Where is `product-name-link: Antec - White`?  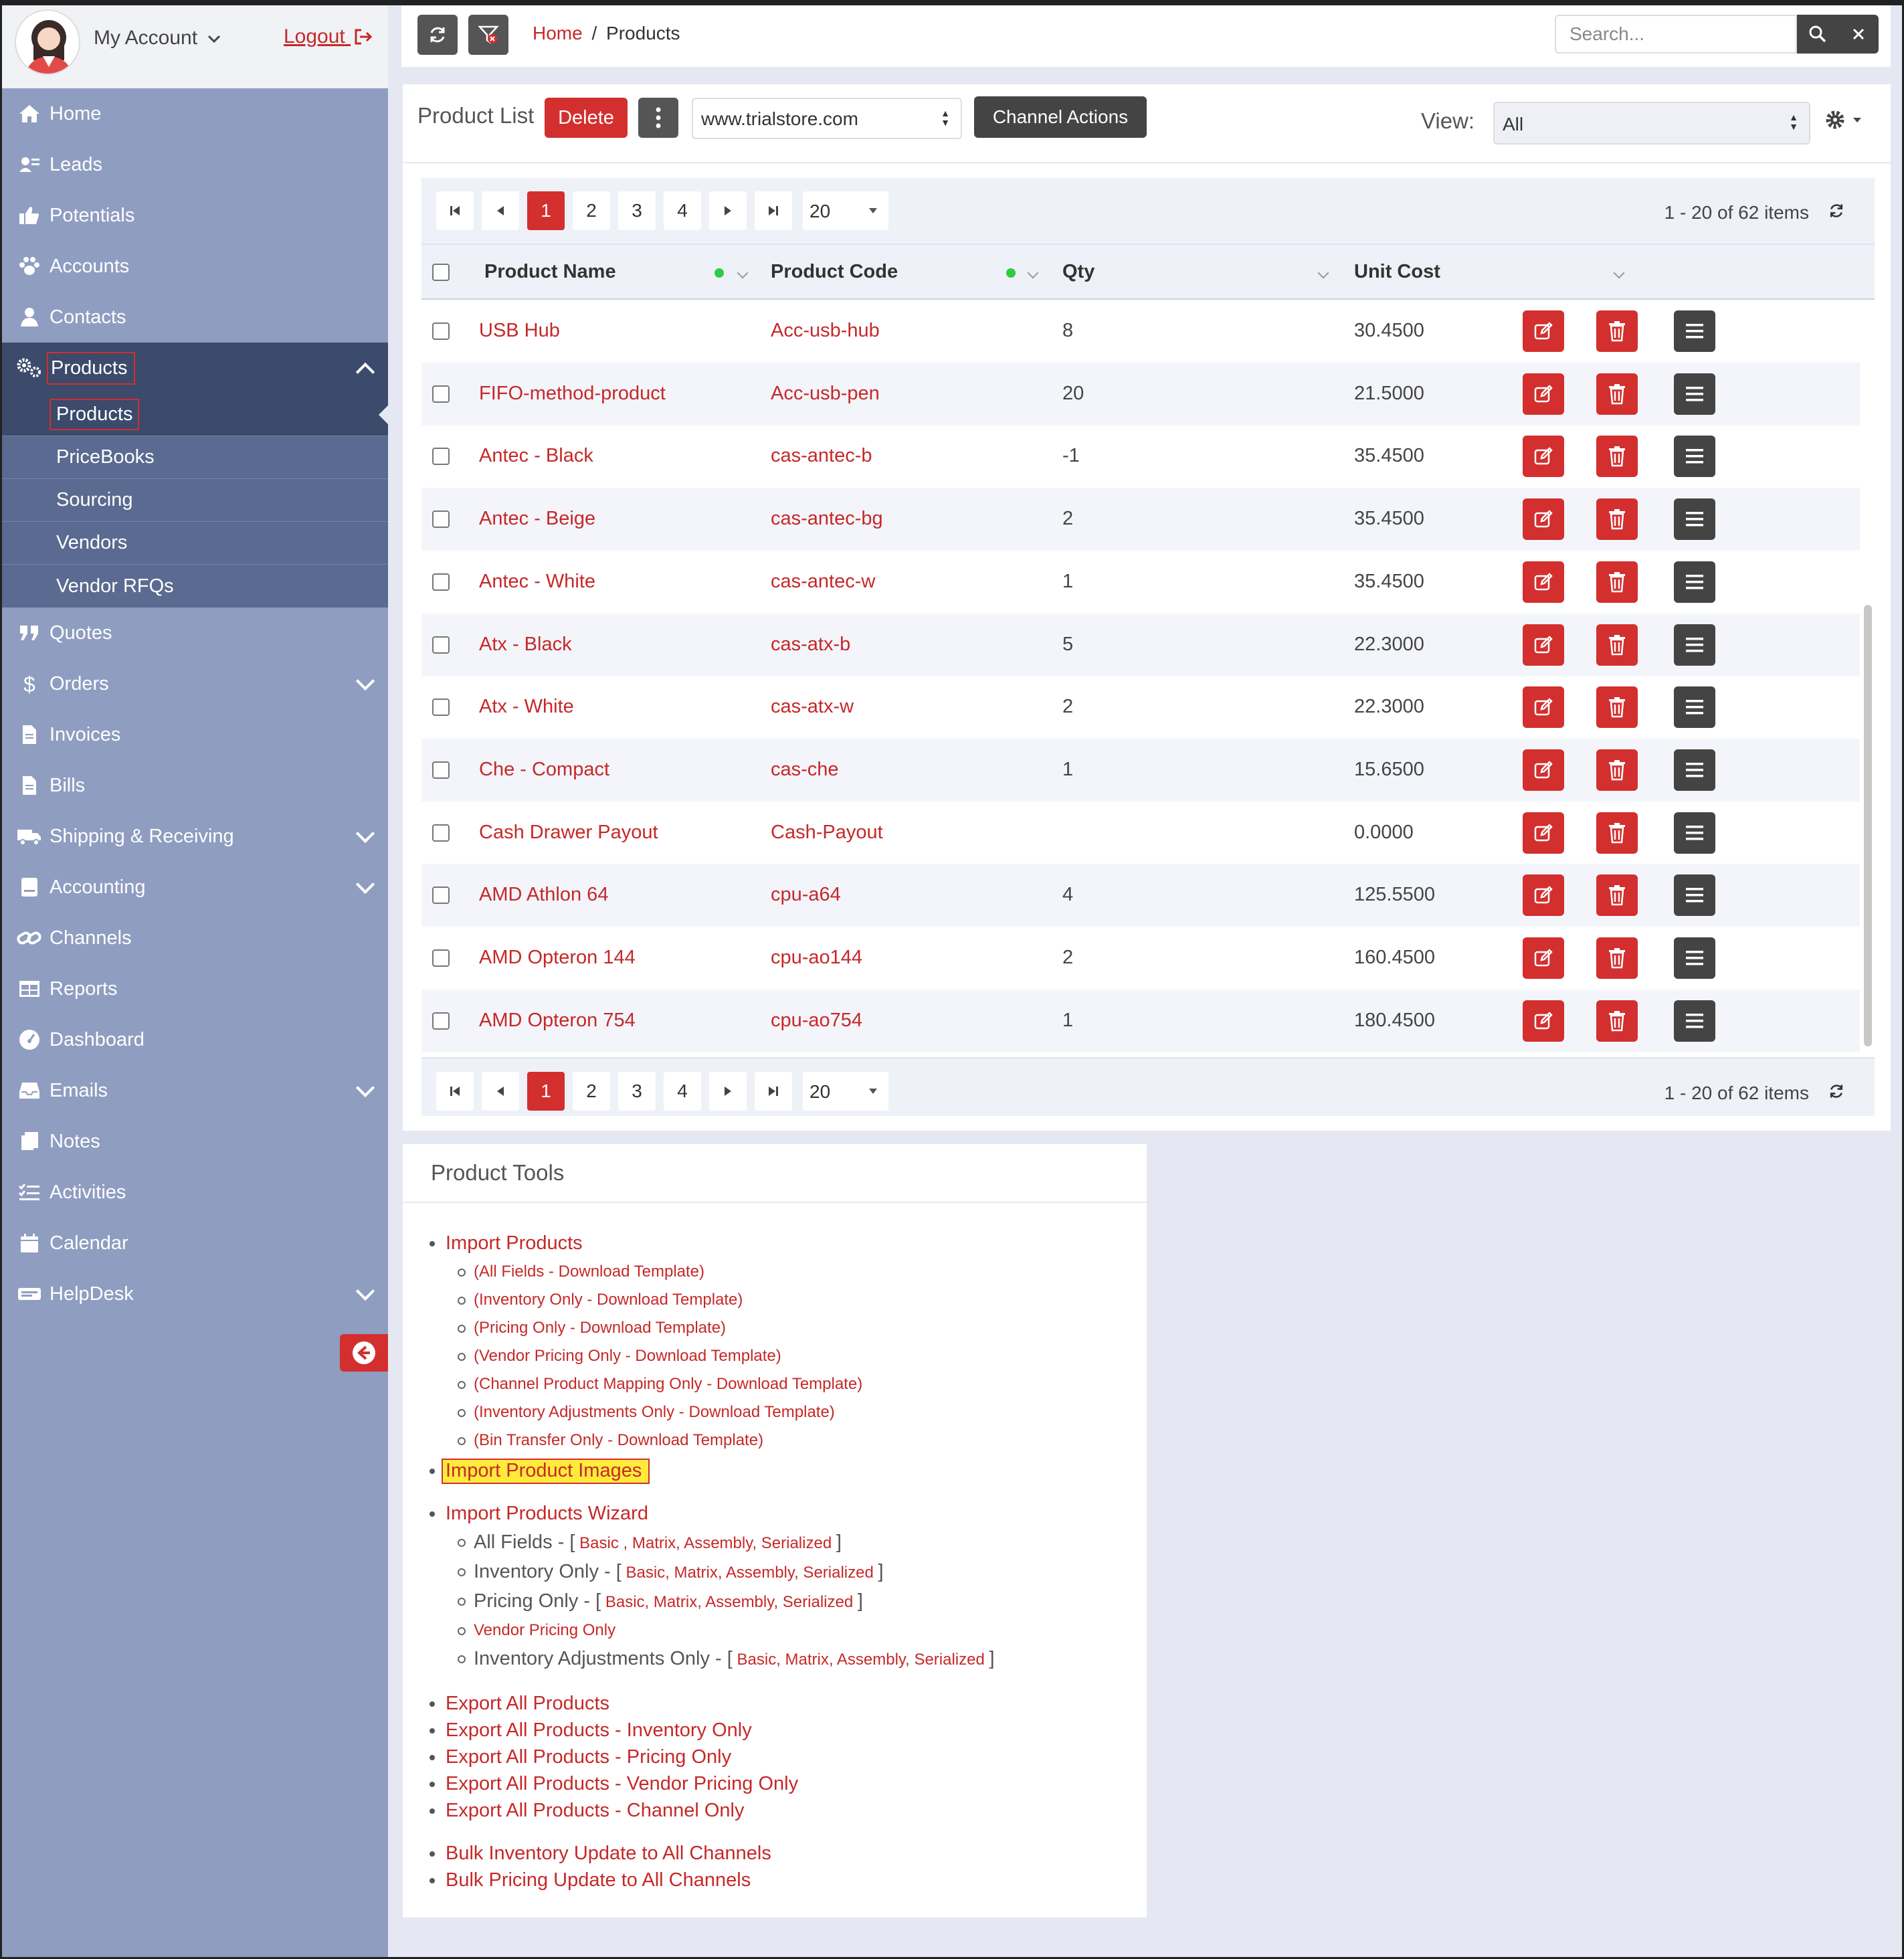 product-name-link: Antec - White is located at coordinates (537, 582).